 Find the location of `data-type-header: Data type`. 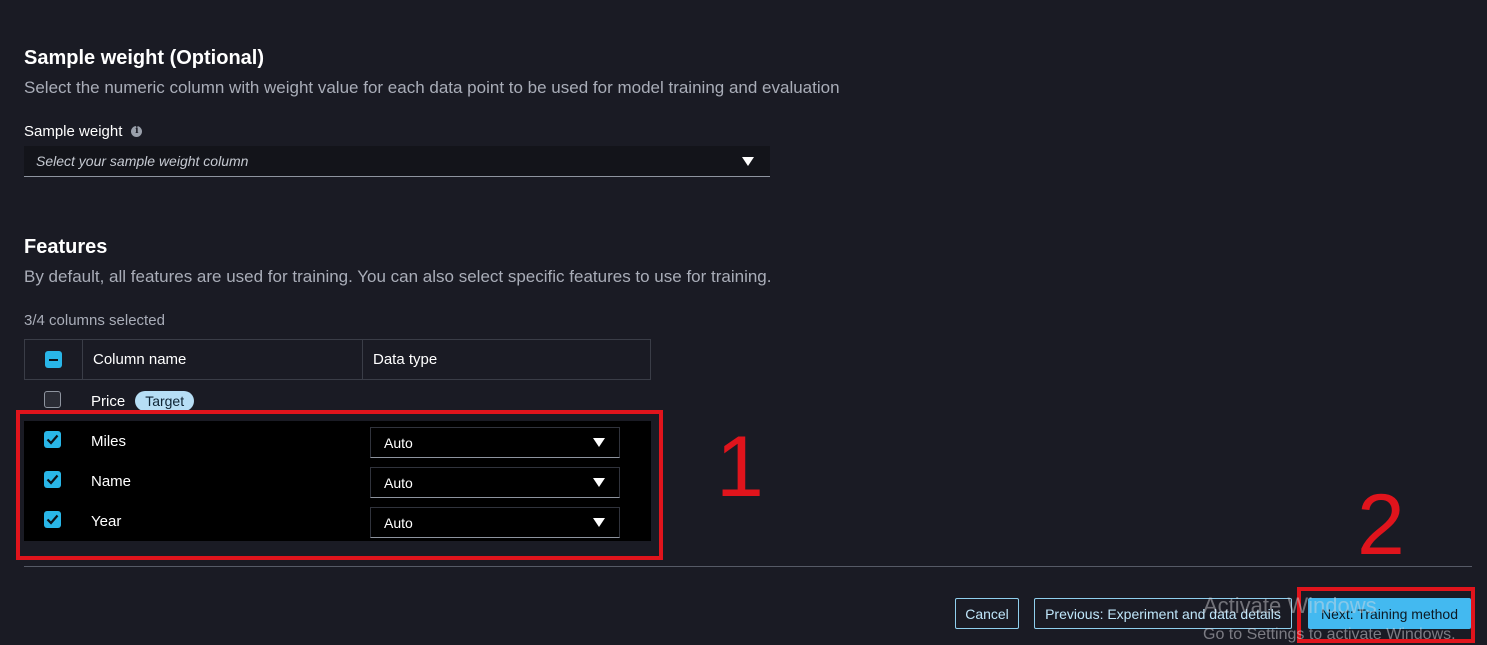

data-type-header: Data type is located at coordinates (506, 359).